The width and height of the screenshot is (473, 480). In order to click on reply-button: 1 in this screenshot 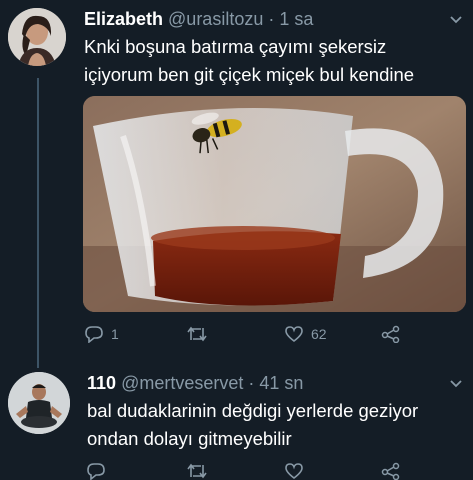, I will do `click(101, 334)`.